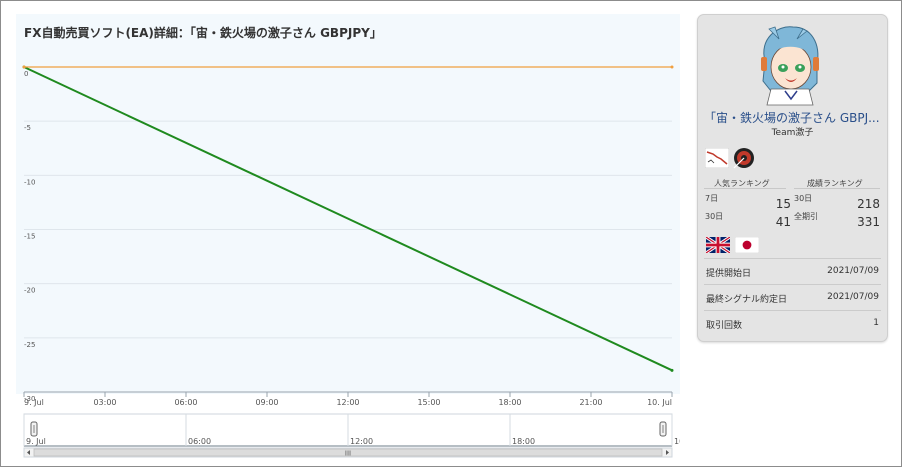  I want to click on ranking-value: 218, so click(868, 204).